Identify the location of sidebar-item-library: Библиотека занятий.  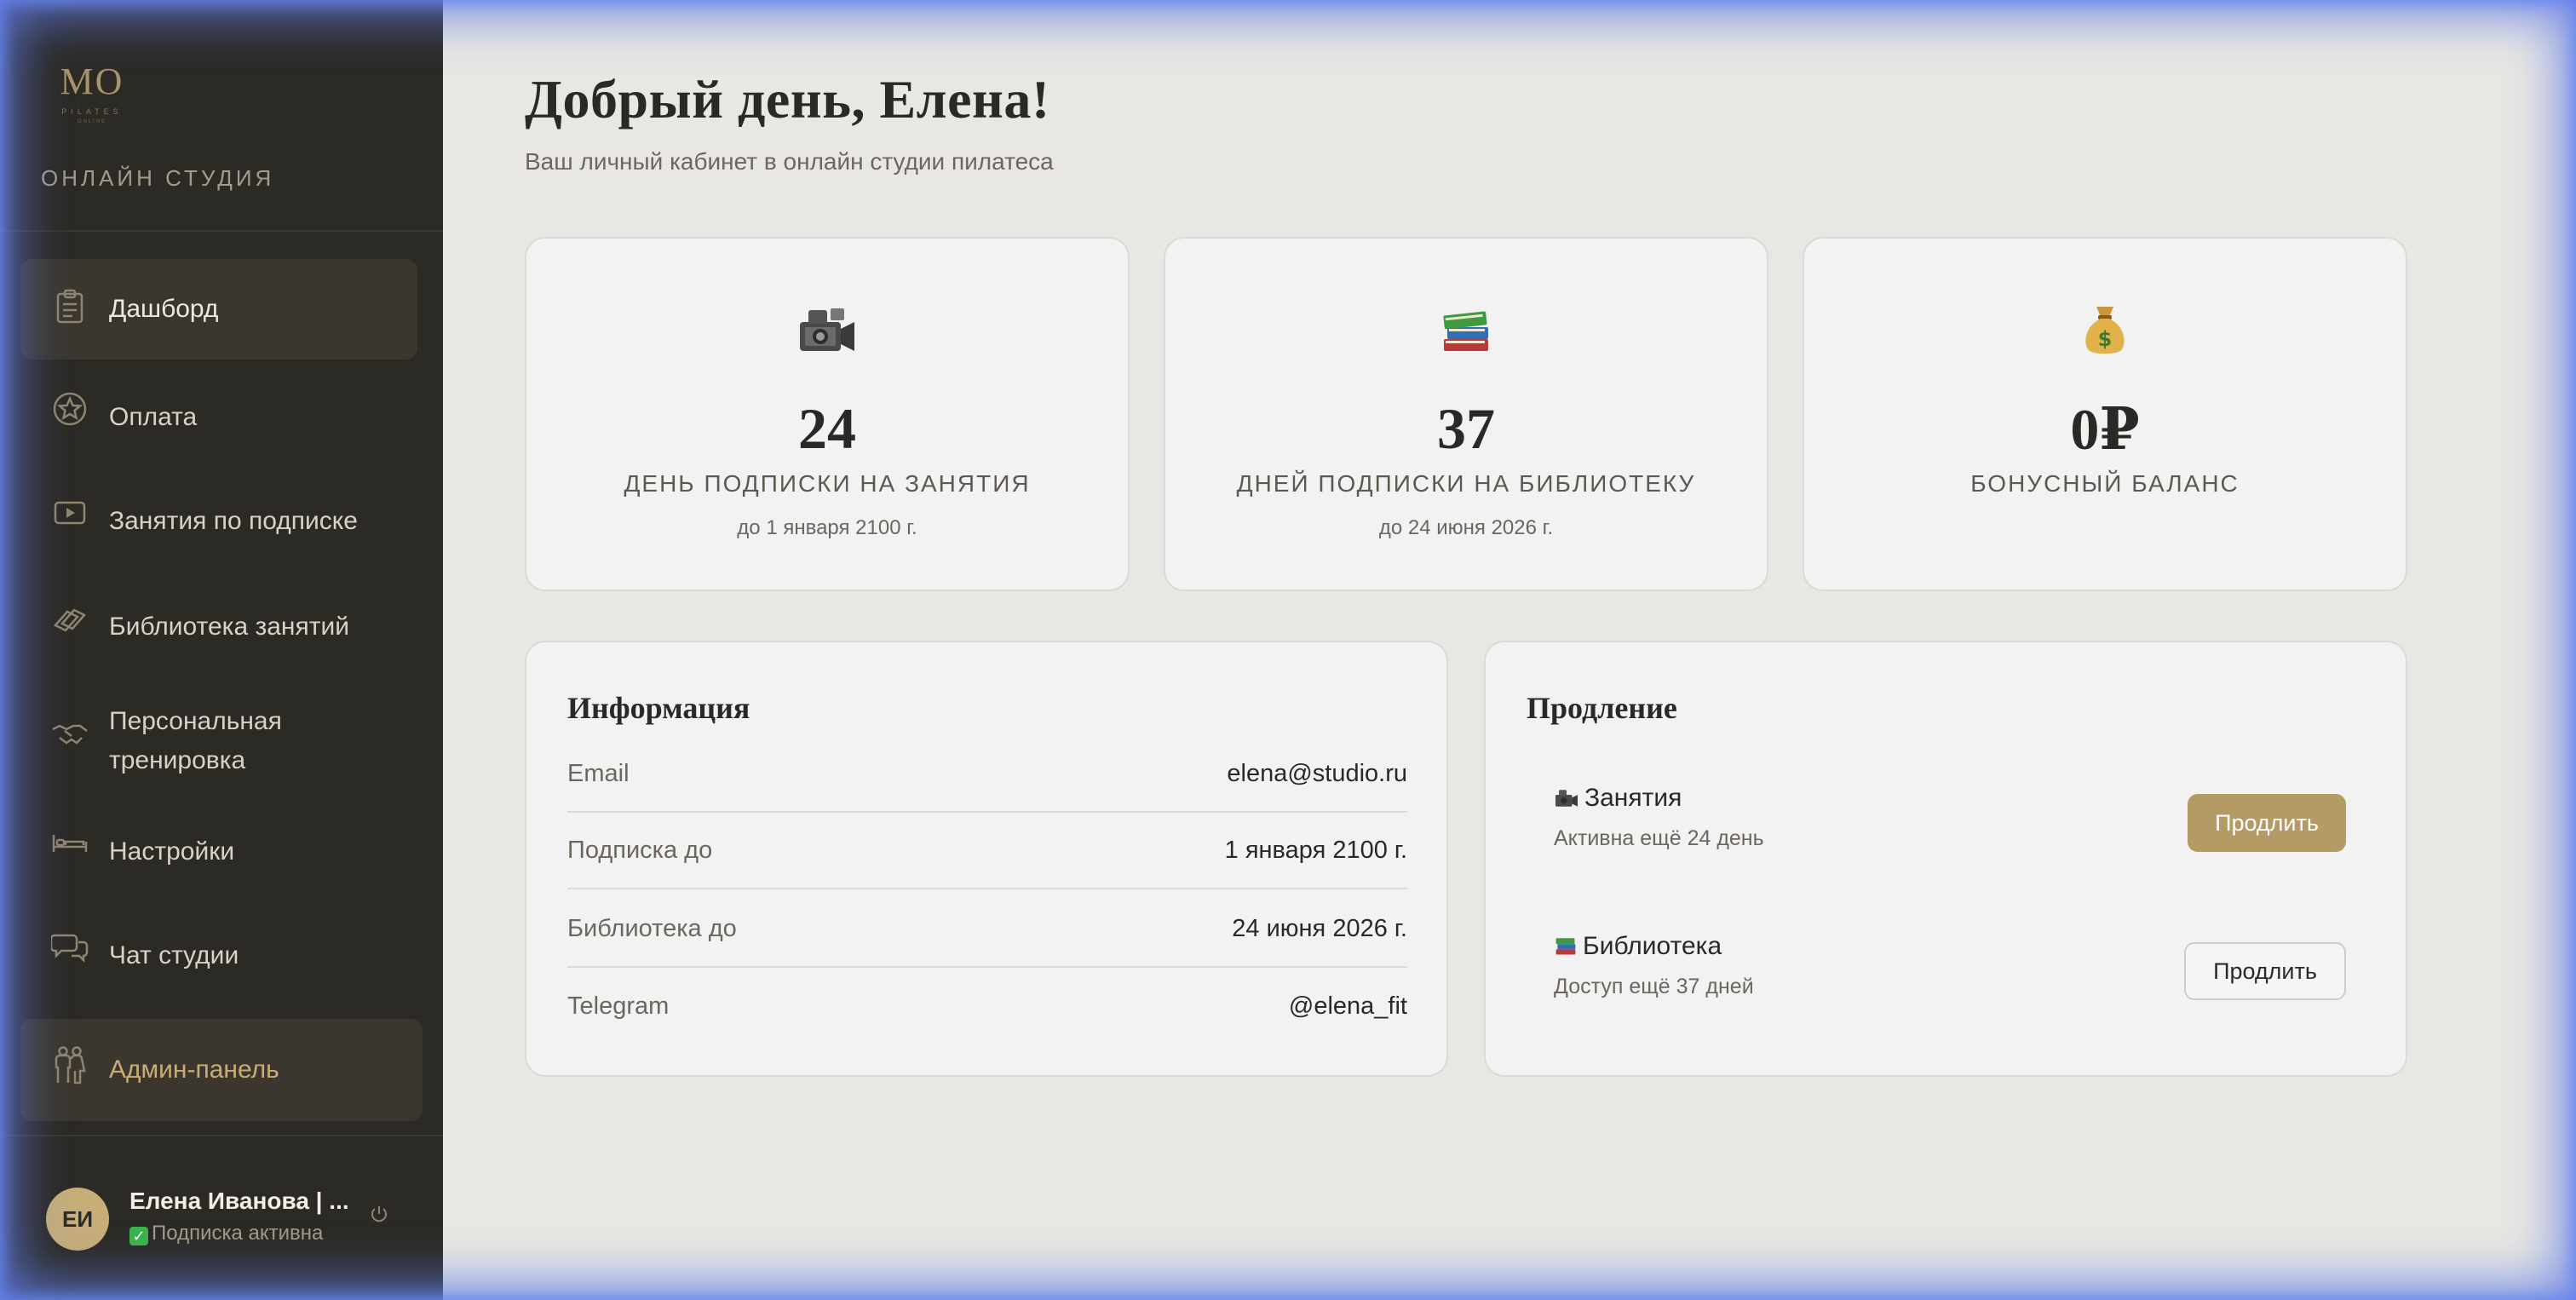
(218, 627).